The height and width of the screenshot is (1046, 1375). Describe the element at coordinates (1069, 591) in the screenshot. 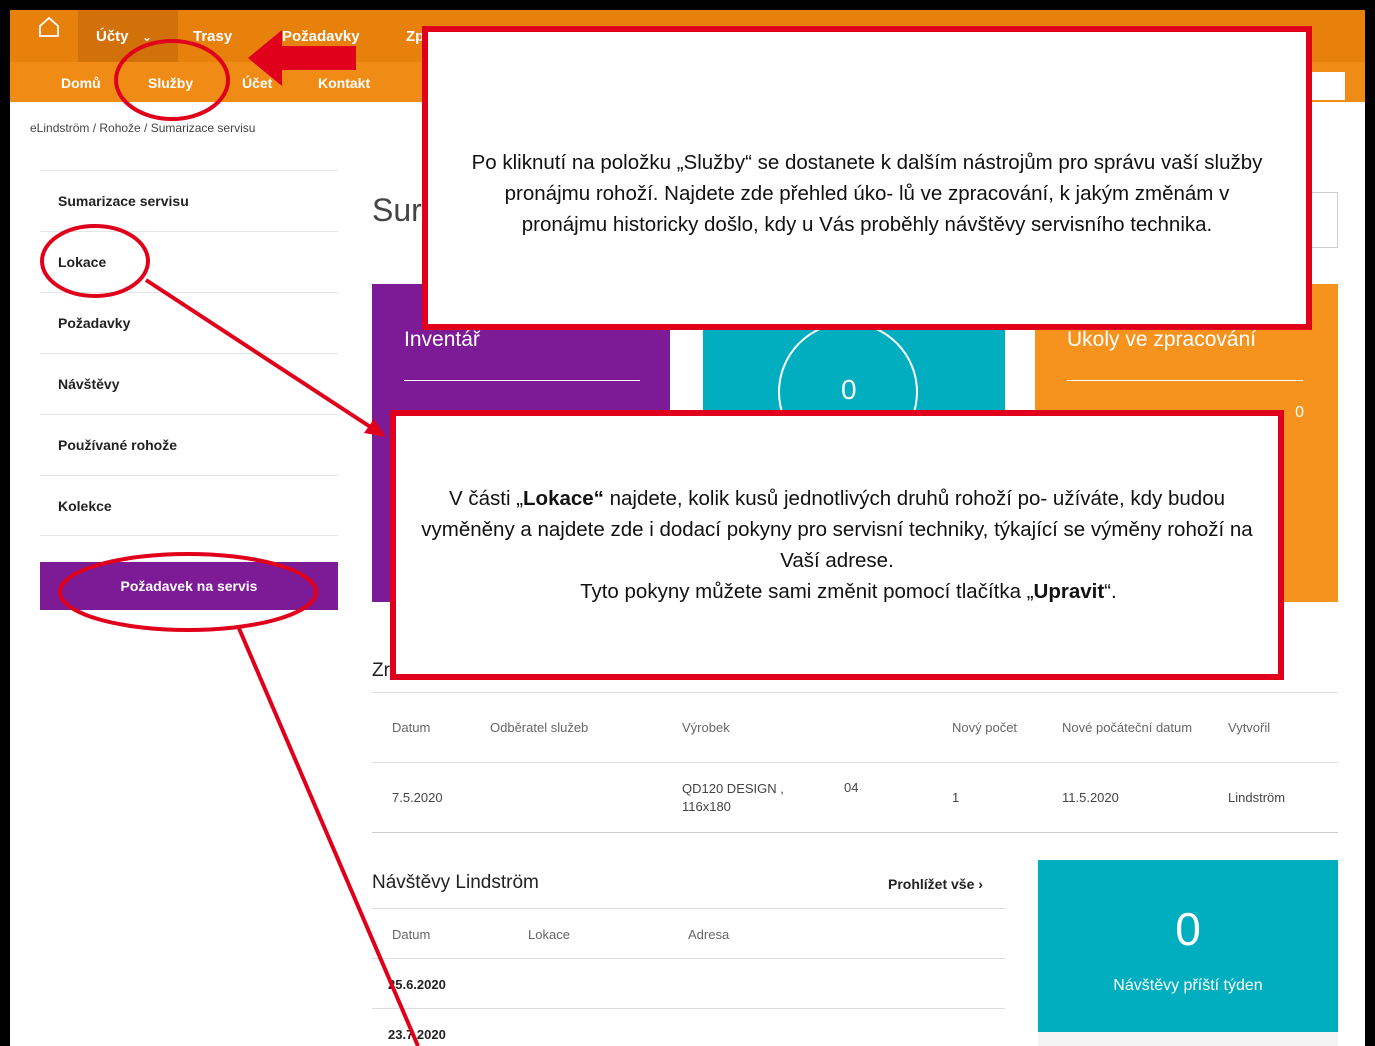

I see `annotation-text-bold: Upravit` at that location.